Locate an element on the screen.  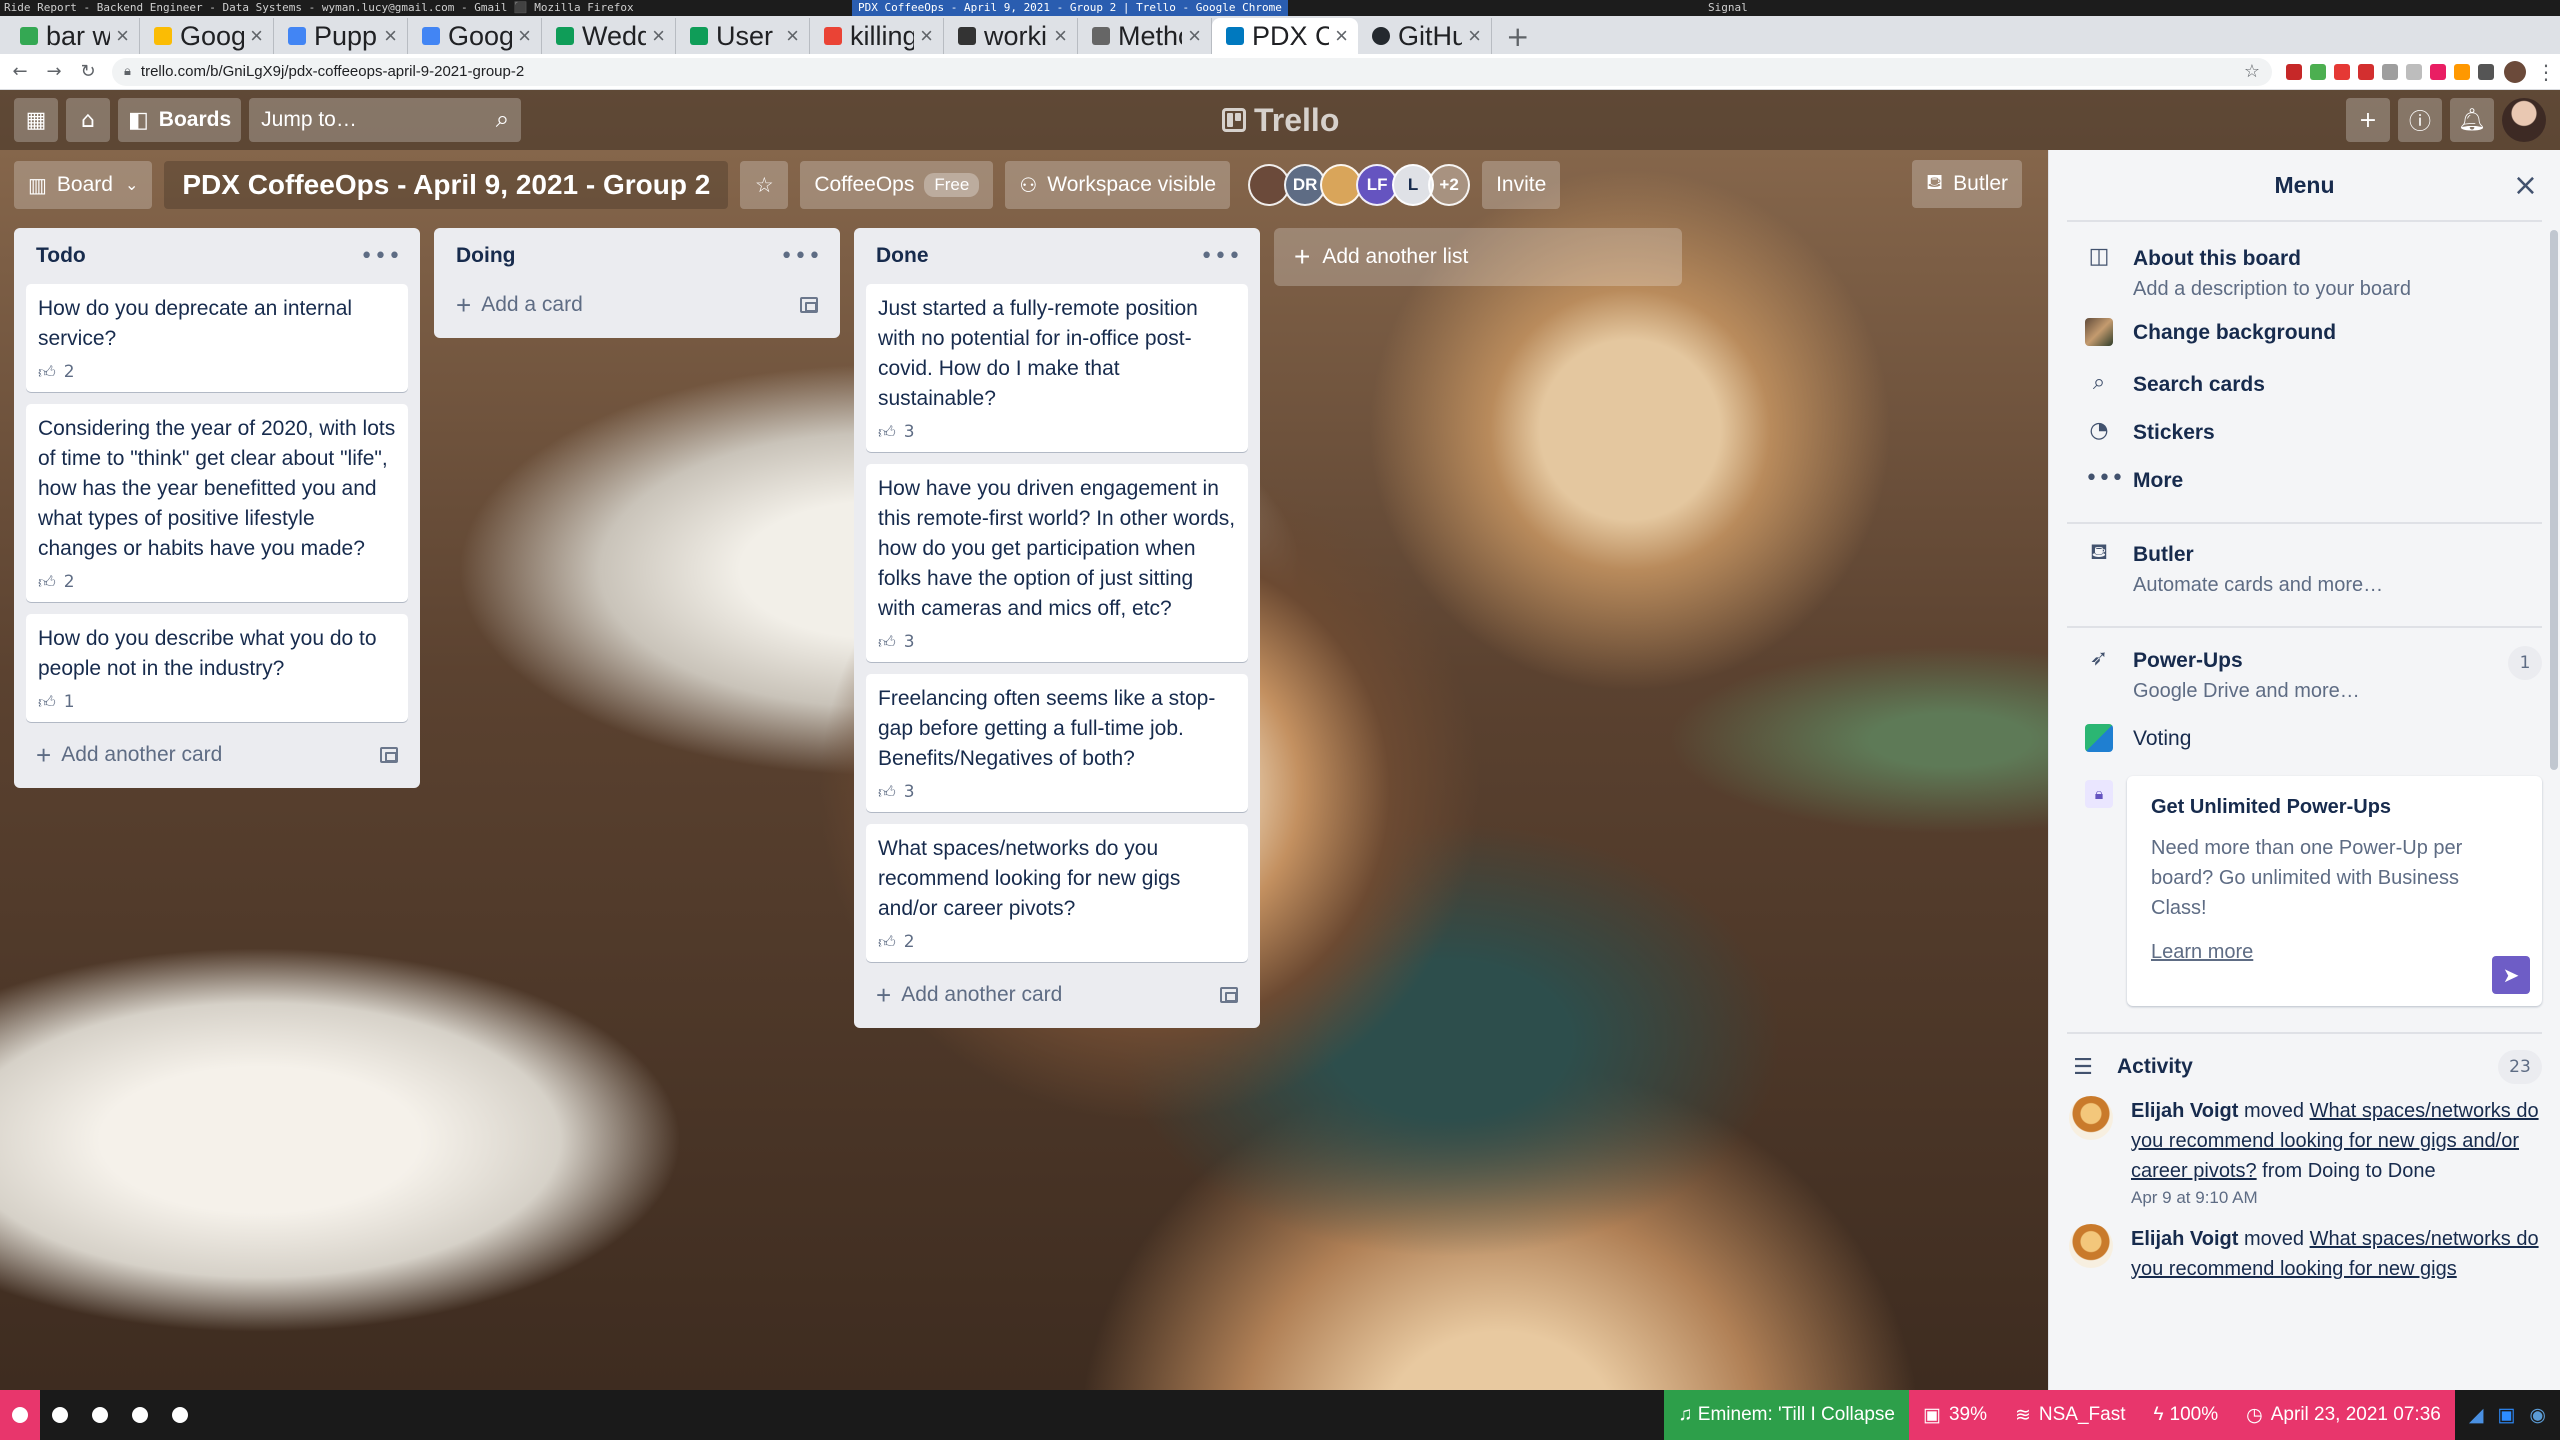
chrome-profile-avatar is located at coordinates (2515, 71).